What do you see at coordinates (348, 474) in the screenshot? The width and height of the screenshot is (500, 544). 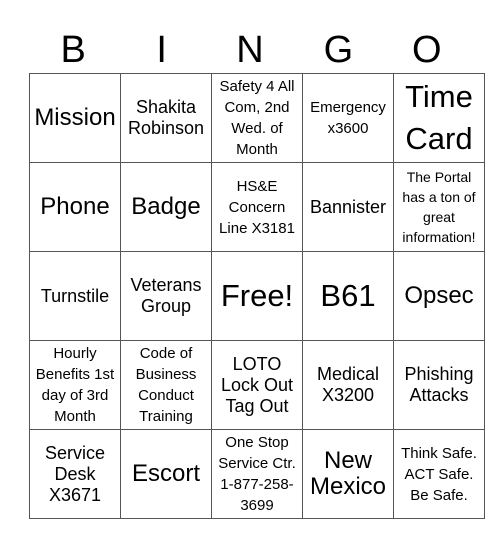 I see `bingo-cell: New Mexico` at bounding box center [348, 474].